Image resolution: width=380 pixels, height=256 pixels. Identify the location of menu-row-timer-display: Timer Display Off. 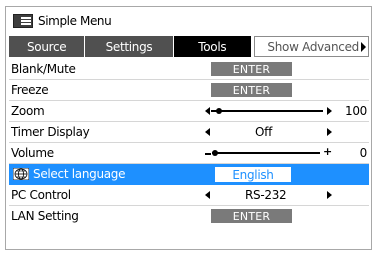
(189, 132).